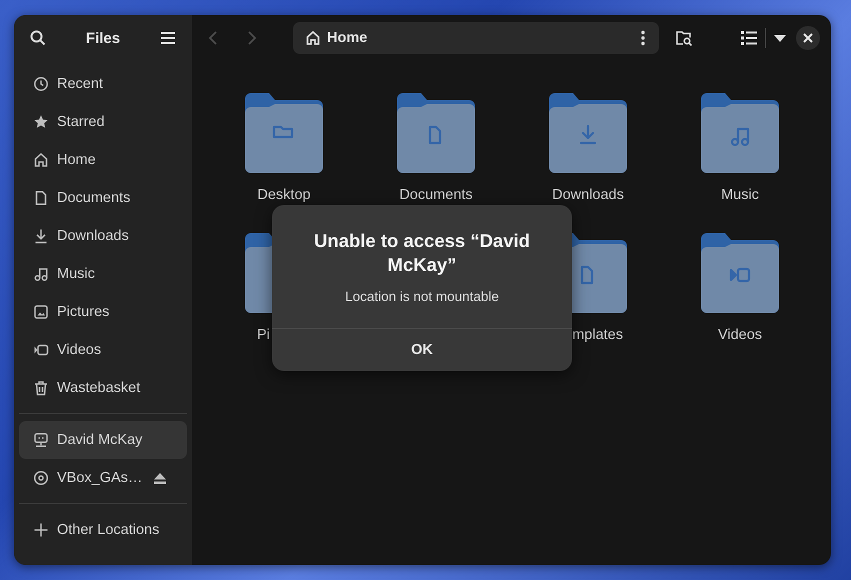  I want to click on sidebar-item: Pictures, so click(103, 312).